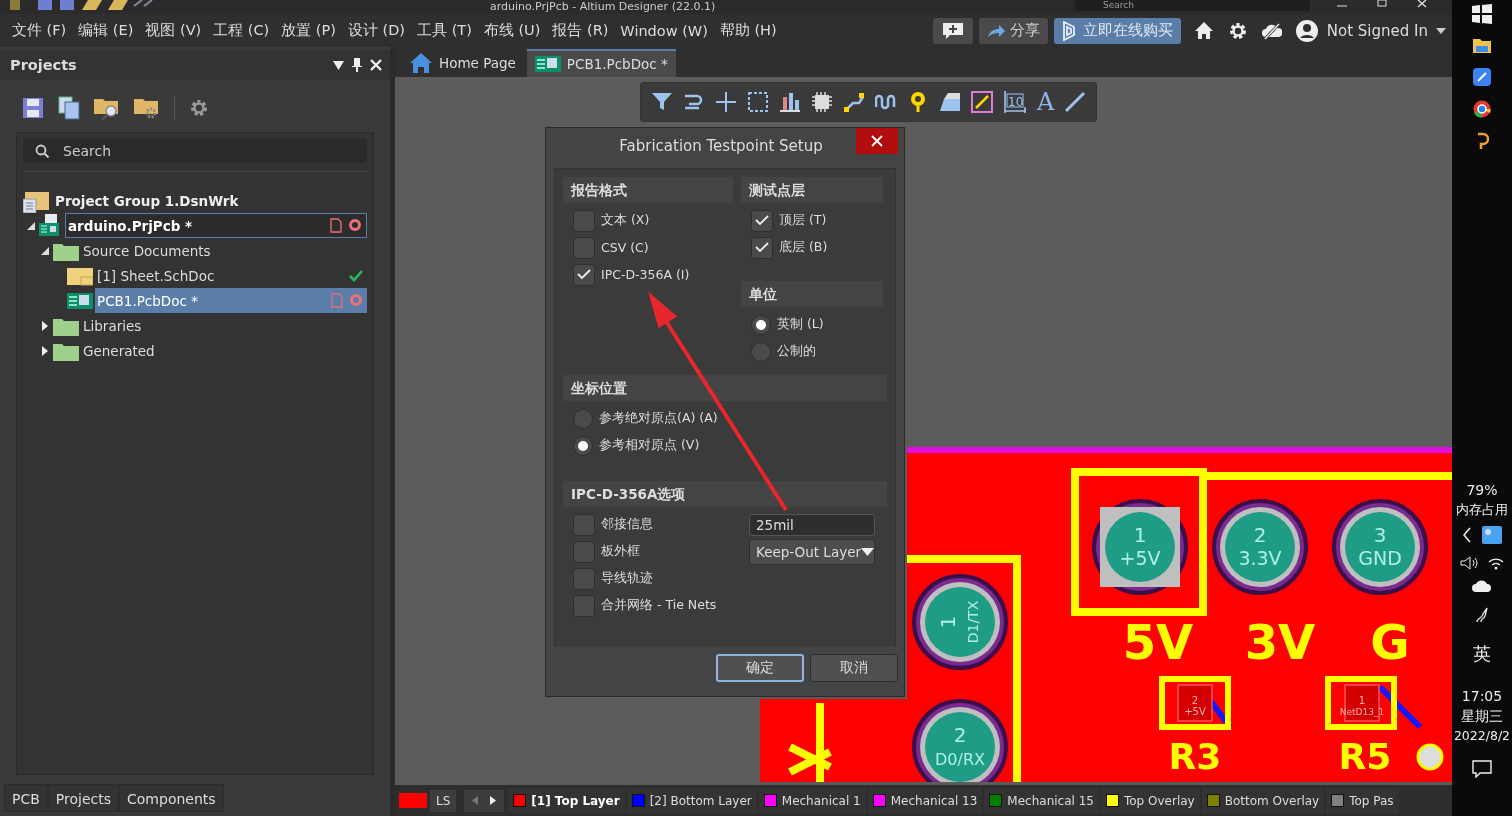 Image resolution: width=1512 pixels, height=816 pixels. I want to click on menu-item: 放置 (P), so click(308, 30).